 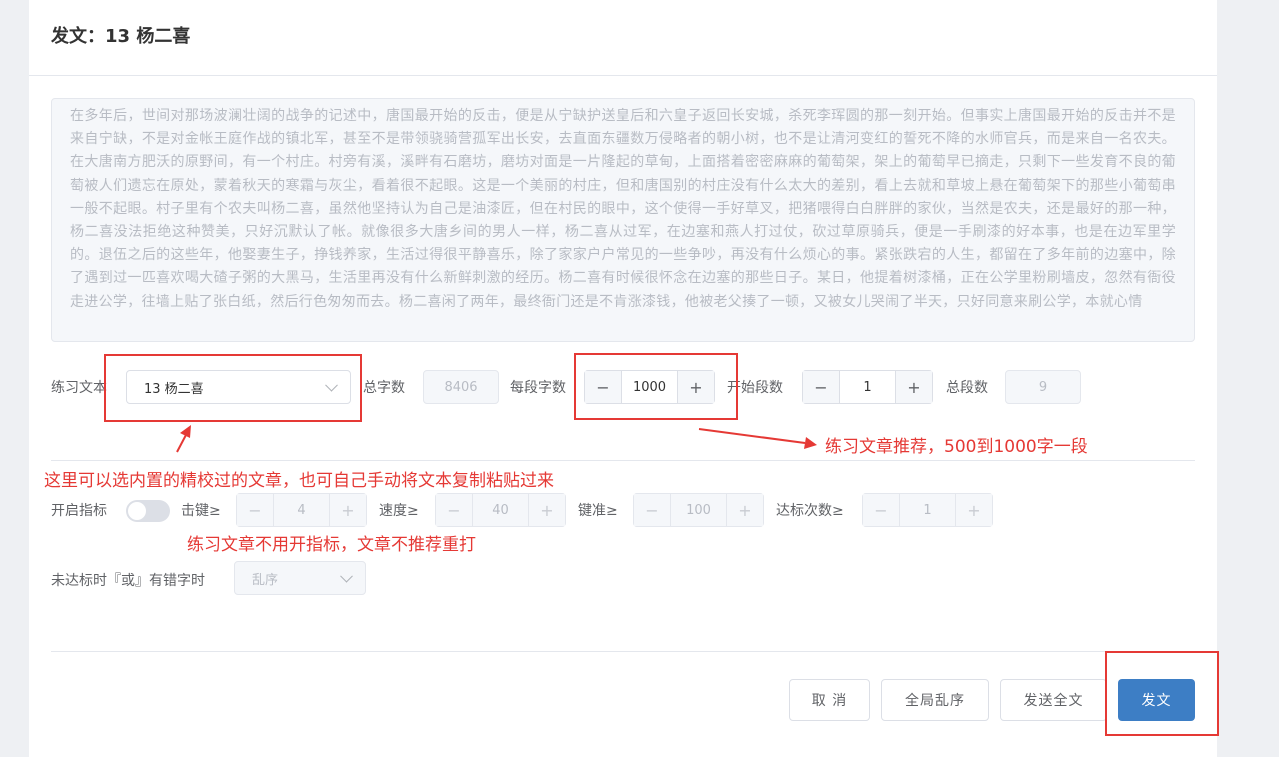 I want to click on annotation-note-segment: 练习文章推荐，500到1000字一段, so click(x=956, y=447).